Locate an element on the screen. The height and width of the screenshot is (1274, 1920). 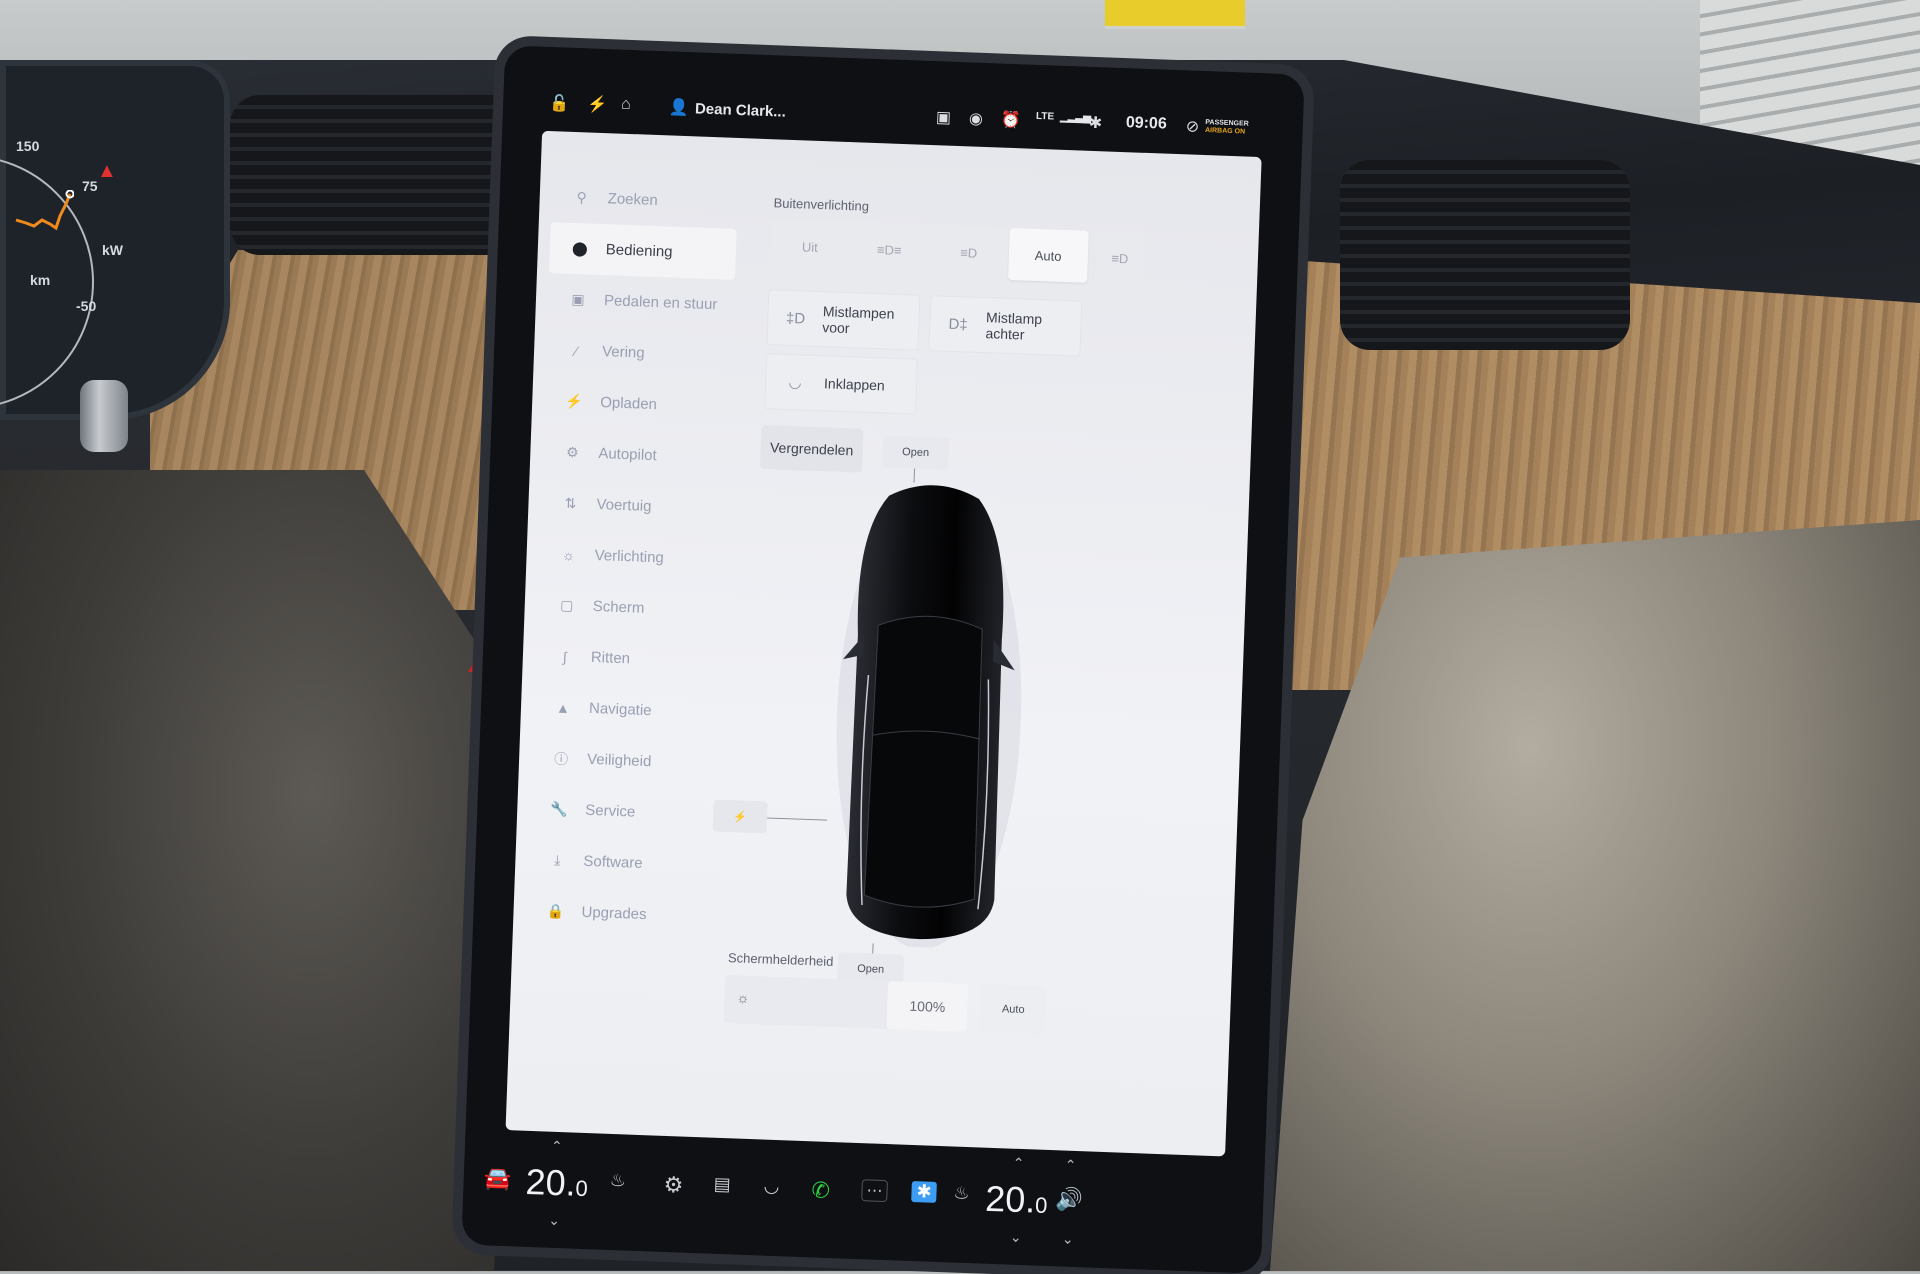
volume-down: ⌄ is located at coordinates (1068, 1239).